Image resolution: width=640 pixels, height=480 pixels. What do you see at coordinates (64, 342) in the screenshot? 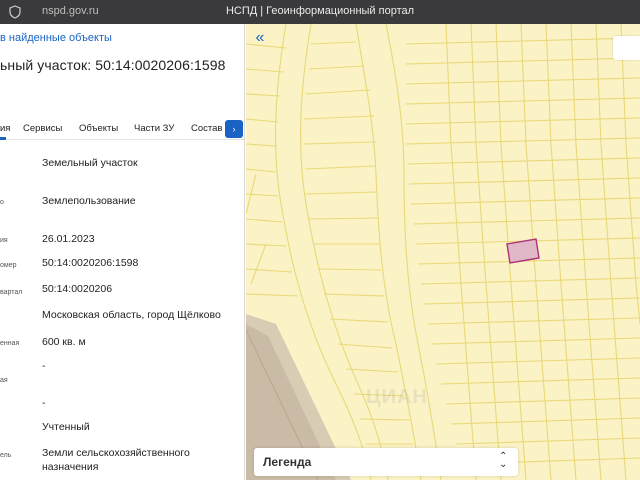
I see `attr-value-area: 600 кв. м` at bounding box center [64, 342].